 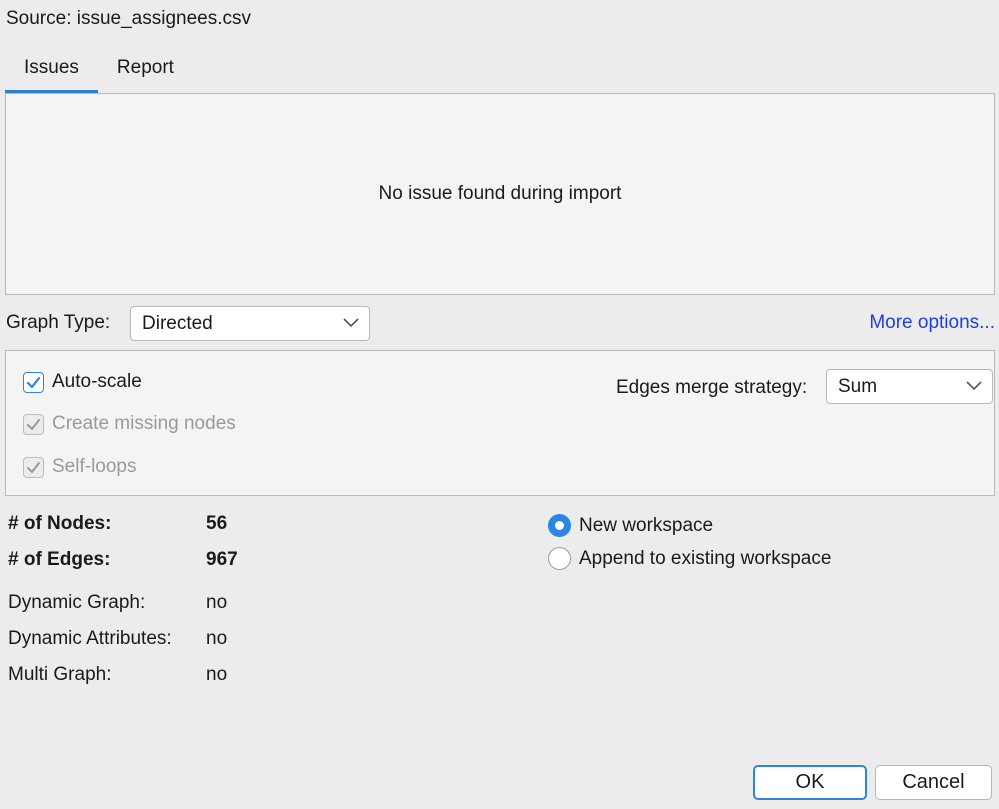 What do you see at coordinates (177, 323) in the screenshot?
I see `graph-type-value: Directed` at bounding box center [177, 323].